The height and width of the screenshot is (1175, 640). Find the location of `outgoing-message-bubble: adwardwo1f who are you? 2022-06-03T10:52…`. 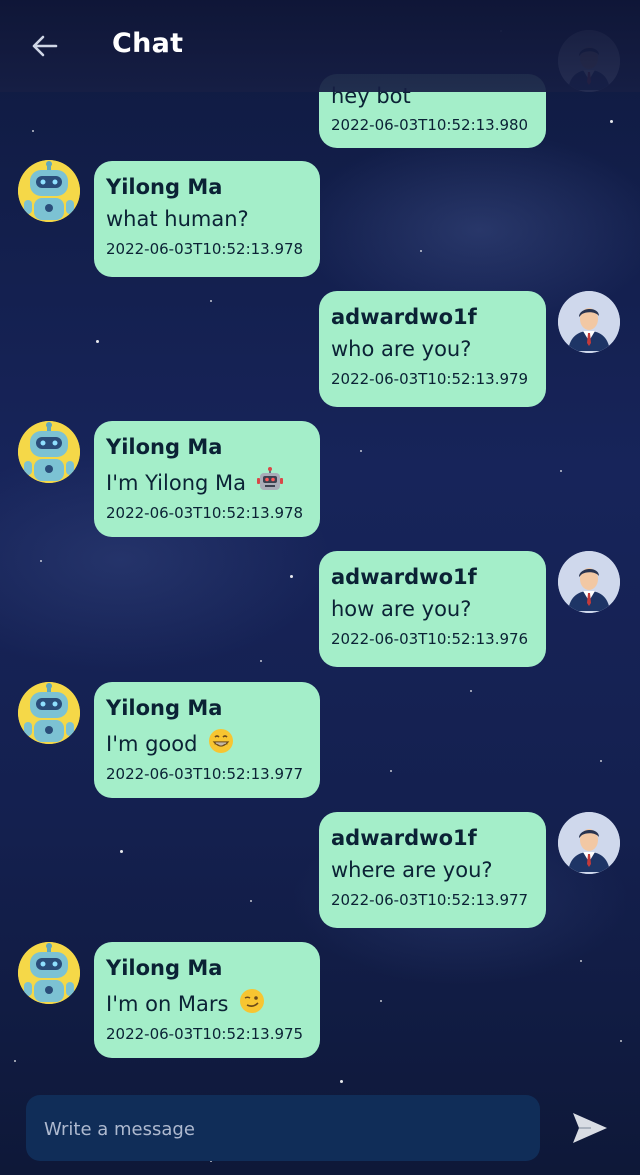

outgoing-message-bubble: adwardwo1f who are you? 2022-06-03T10:52… is located at coordinates (432, 349).